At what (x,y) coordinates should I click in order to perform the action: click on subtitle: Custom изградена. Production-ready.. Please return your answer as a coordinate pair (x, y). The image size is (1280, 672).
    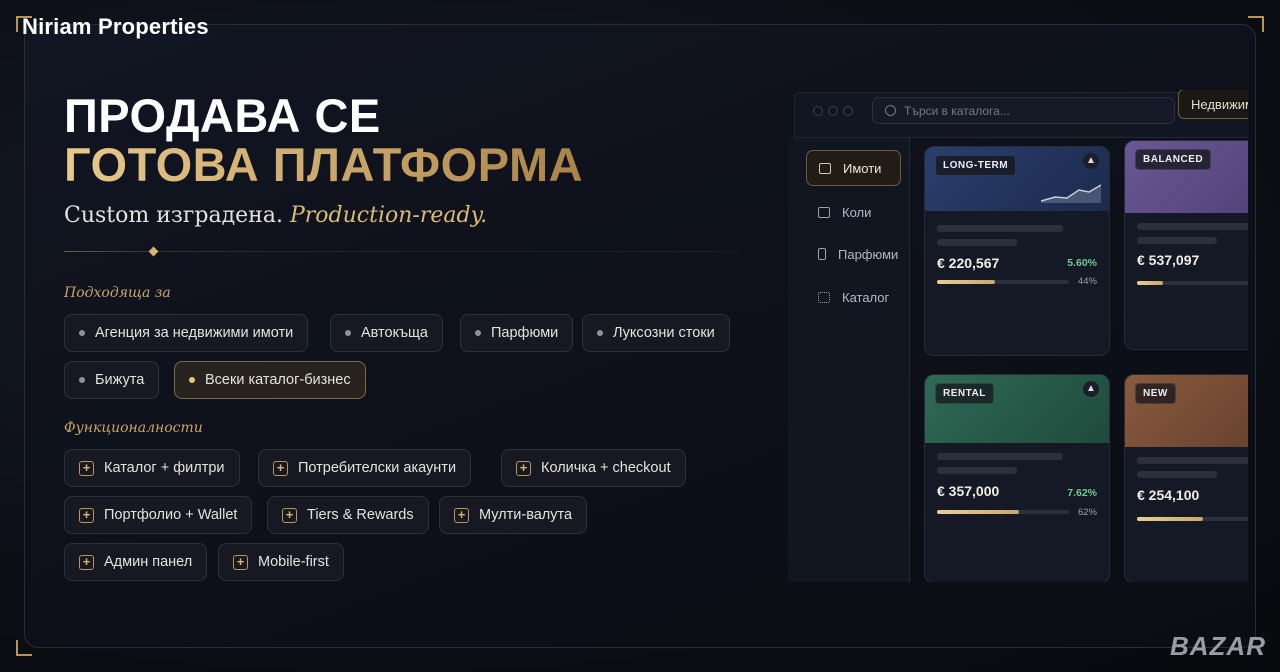
    Looking at the image, I should click on (275, 215).